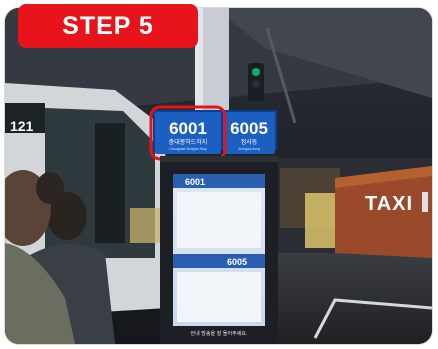  I want to click on screen-footer: 안내 방송을 잘 들어주세요., so click(219, 333).